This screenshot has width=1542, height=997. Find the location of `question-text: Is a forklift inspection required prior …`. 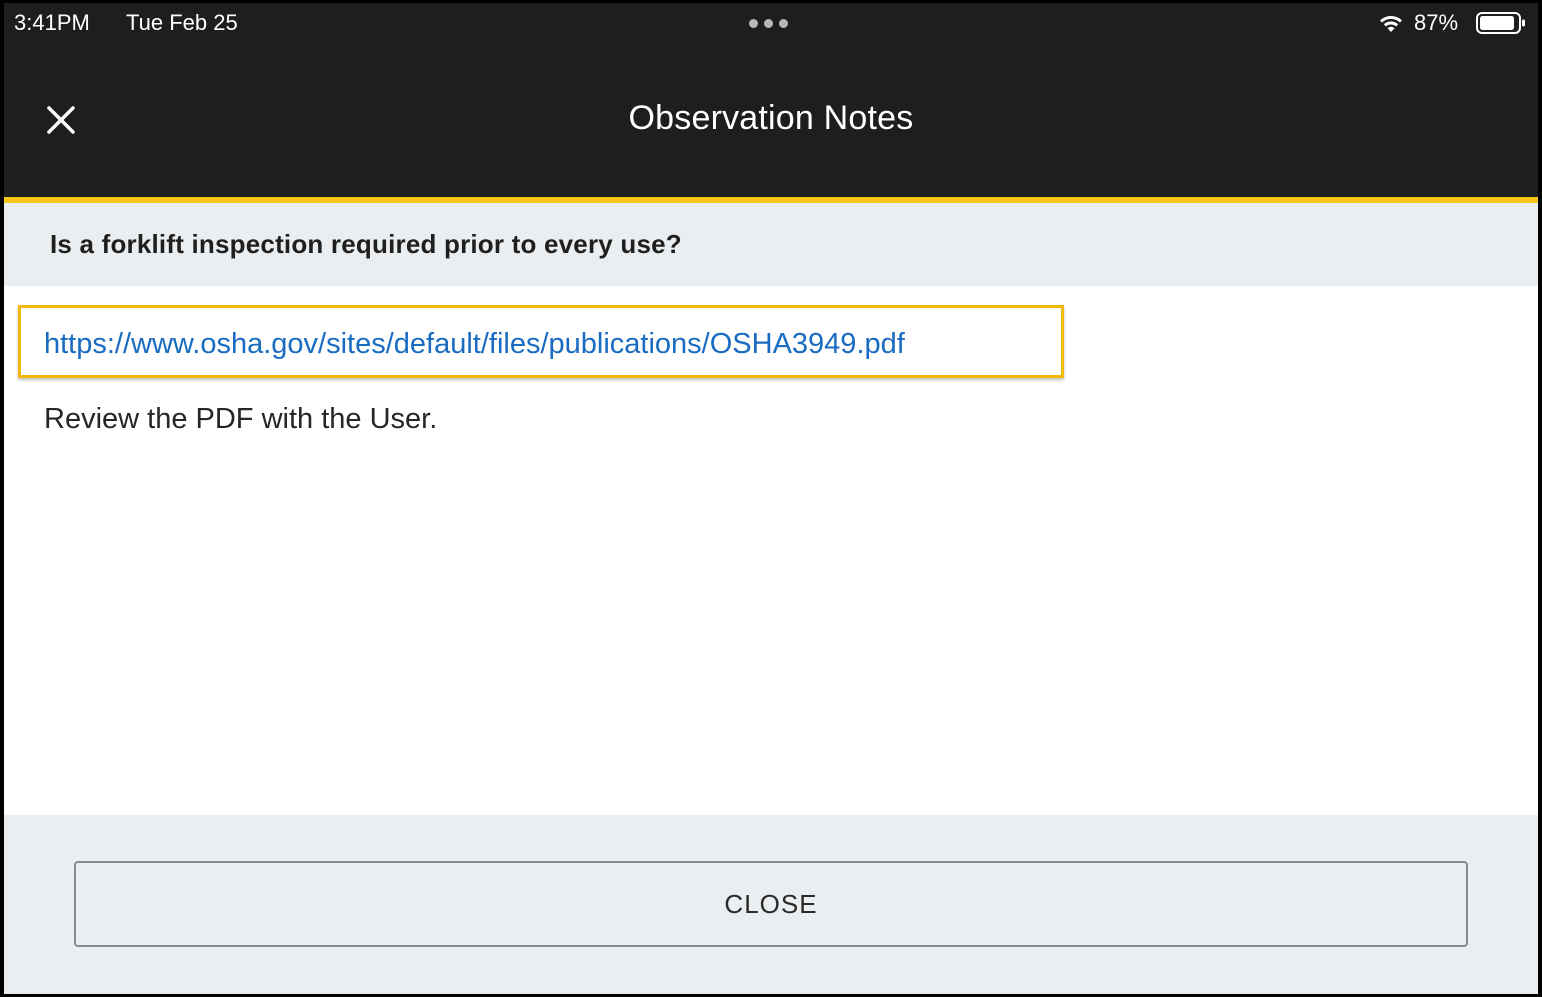

question-text: Is a forklift inspection required prior … is located at coordinates (366, 244).